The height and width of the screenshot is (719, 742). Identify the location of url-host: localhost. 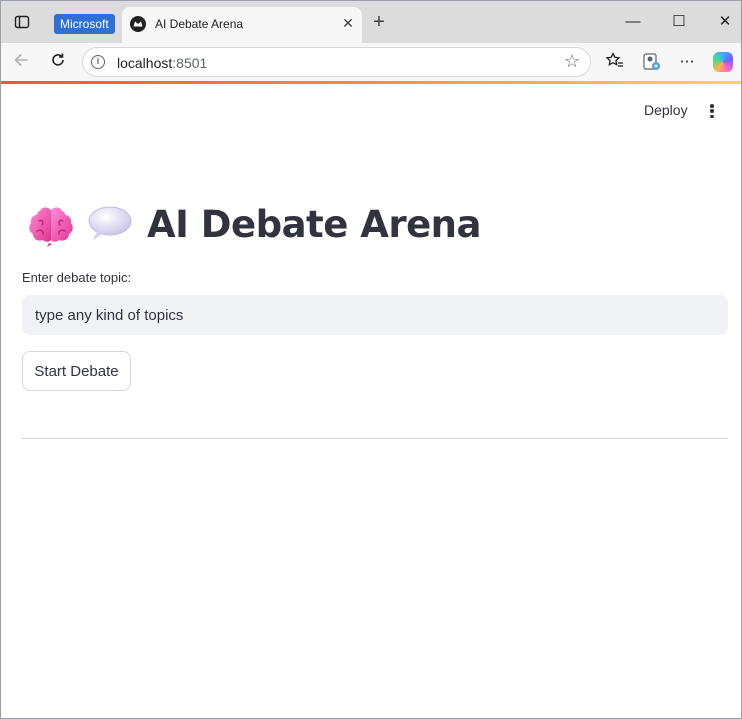
(145, 63).